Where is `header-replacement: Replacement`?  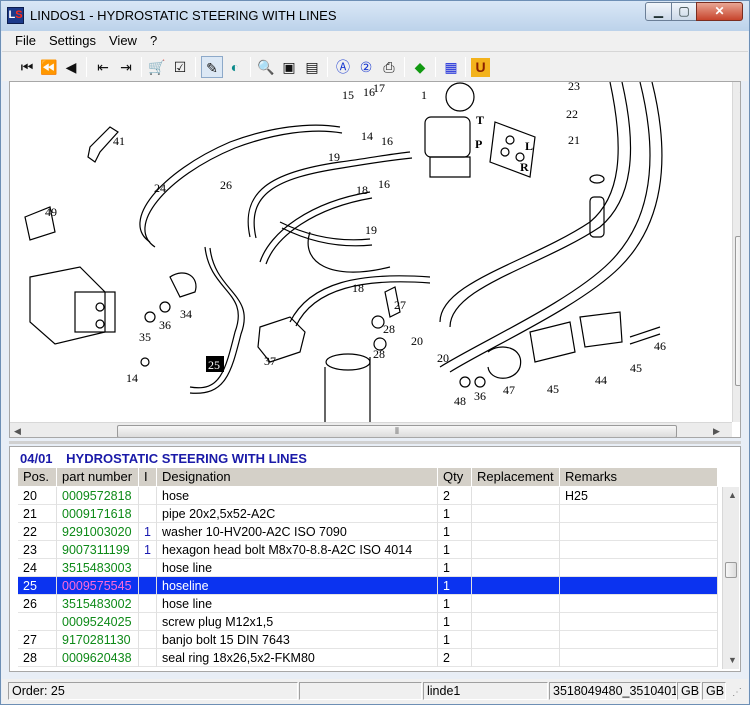 header-replacement: Replacement is located at coordinates (516, 477).